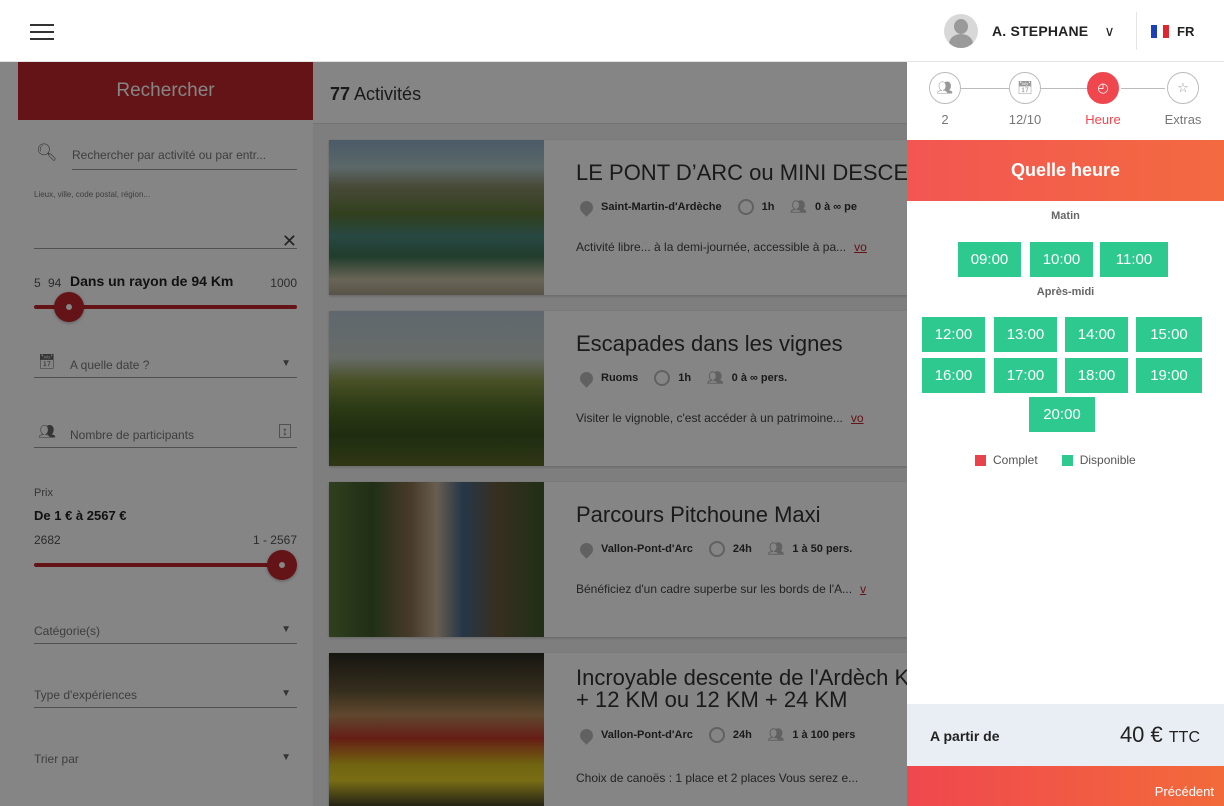 The width and height of the screenshot is (1224, 806). Describe the element at coordinates (953, 334) in the screenshot. I see `time-slot: 12:00` at that location.